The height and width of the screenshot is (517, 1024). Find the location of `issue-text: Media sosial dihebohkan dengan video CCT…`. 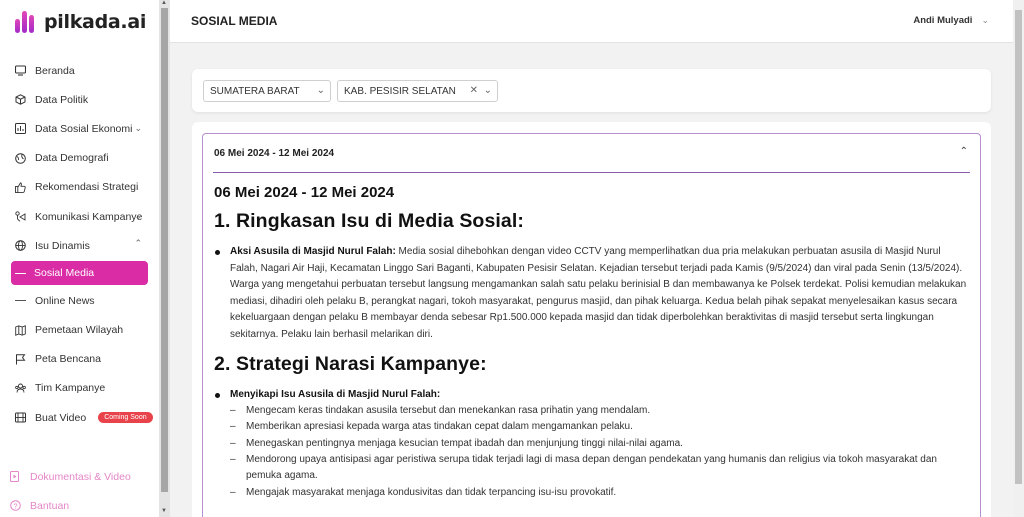

issue-text: Media sosial dihebohkan dengan video CCT… is located at coordinates (598, 293).